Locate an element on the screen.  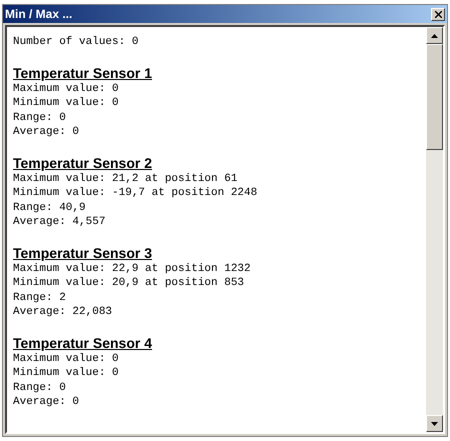
value-line: Average: 22,083 is located at coordinates (62, 312).